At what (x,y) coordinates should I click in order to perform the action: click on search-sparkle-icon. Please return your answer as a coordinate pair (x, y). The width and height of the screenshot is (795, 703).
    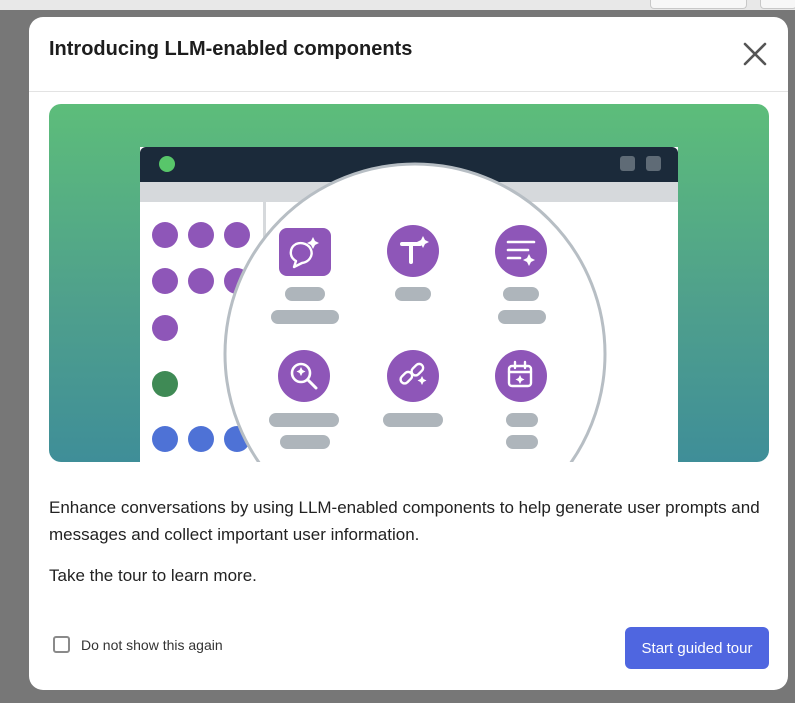
    Looking at the image, I should click on (304, 376).